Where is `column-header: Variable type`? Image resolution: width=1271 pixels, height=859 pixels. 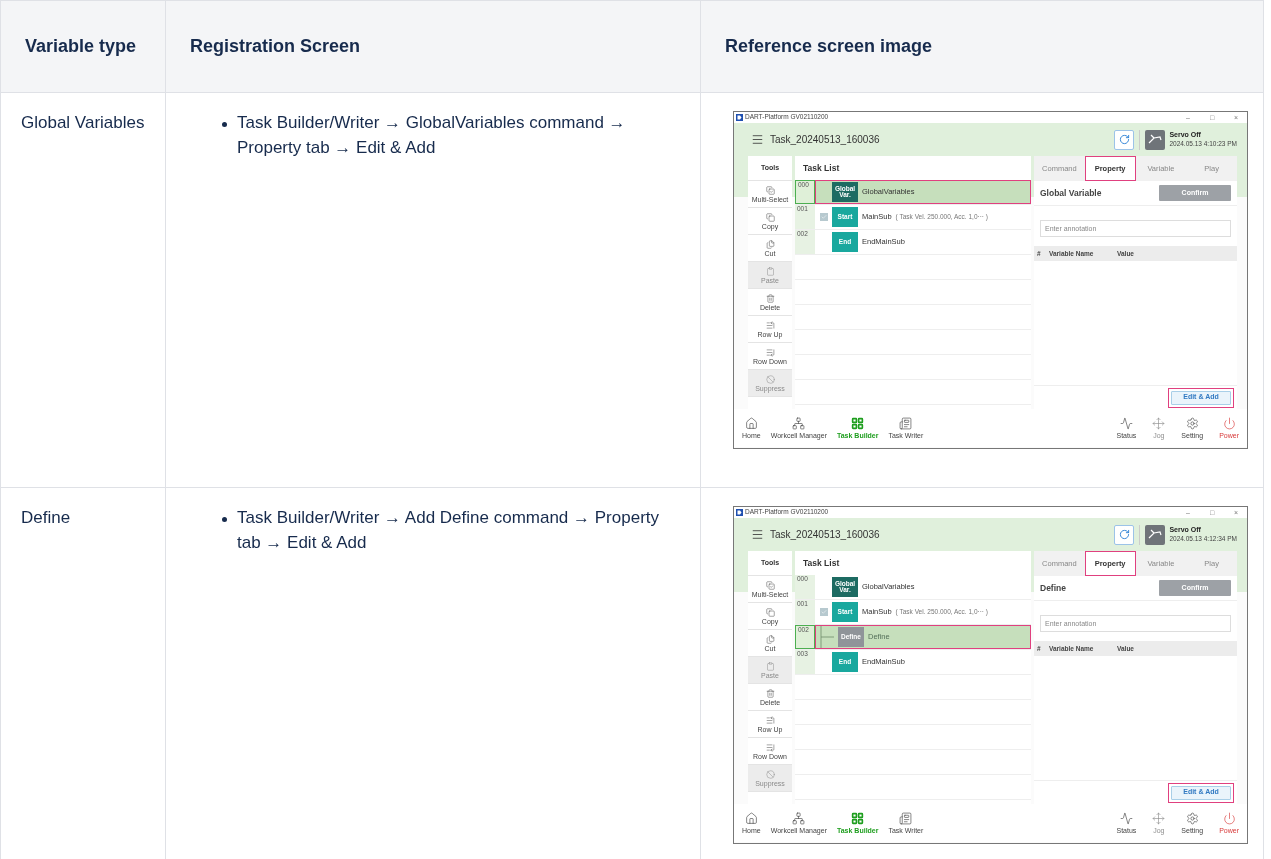
column-header: Variable type is located at coordinates (83, 46).